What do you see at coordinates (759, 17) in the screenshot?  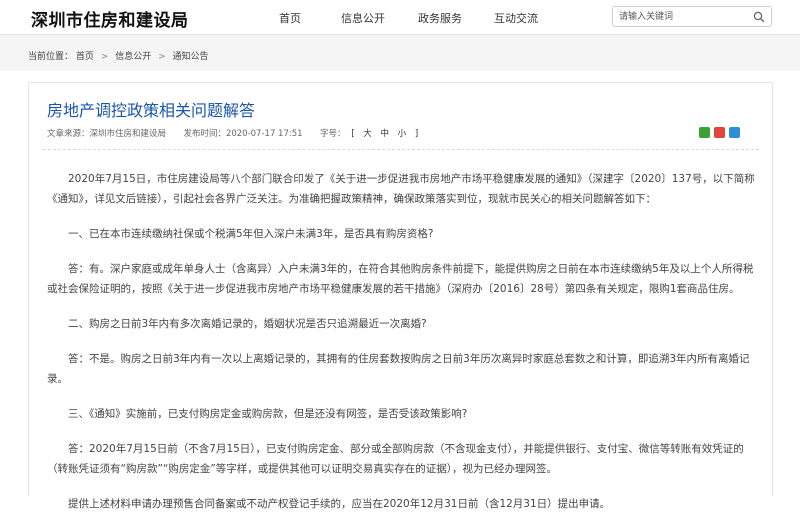 I see `search-icon` at bounding box center [759, 17].